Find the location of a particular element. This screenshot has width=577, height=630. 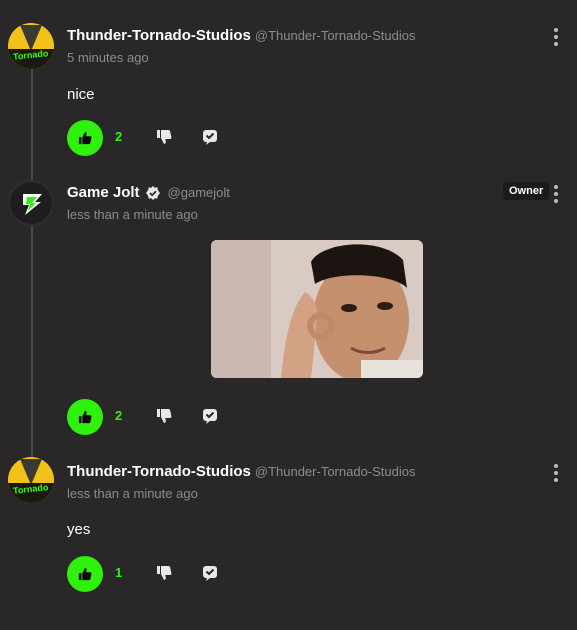

gamejolt-logo-icon is located at coordinates (32, 204).